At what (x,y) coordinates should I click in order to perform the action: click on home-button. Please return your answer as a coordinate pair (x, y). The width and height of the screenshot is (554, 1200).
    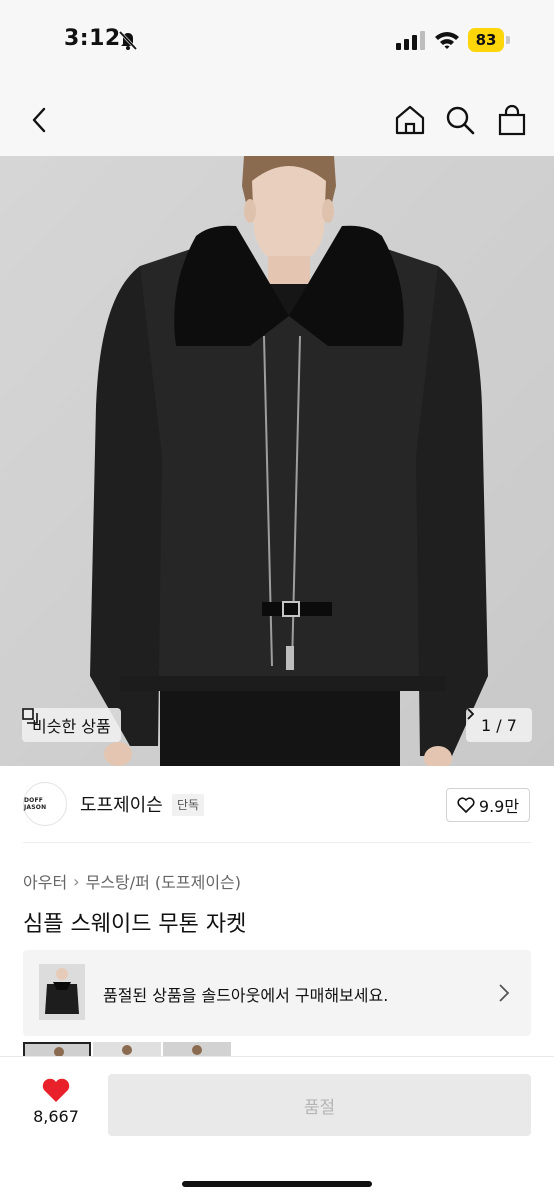
    Looking at the image, I should click on (410, 120).